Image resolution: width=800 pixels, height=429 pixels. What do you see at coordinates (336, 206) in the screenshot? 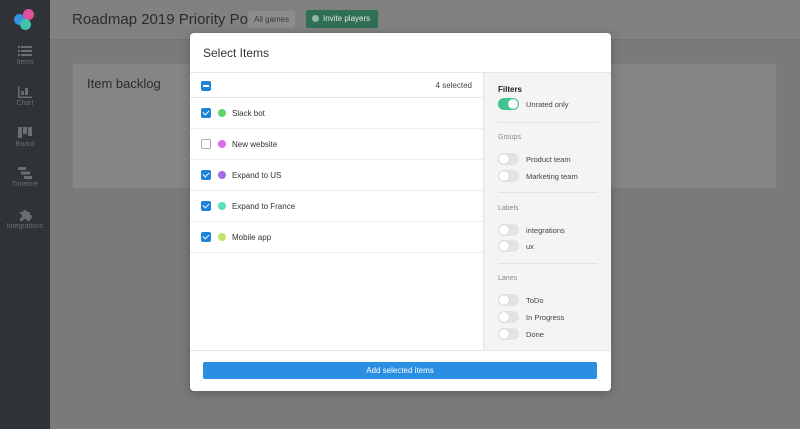
I see `list-item: Expand to France` at bounding box center [336, 206].